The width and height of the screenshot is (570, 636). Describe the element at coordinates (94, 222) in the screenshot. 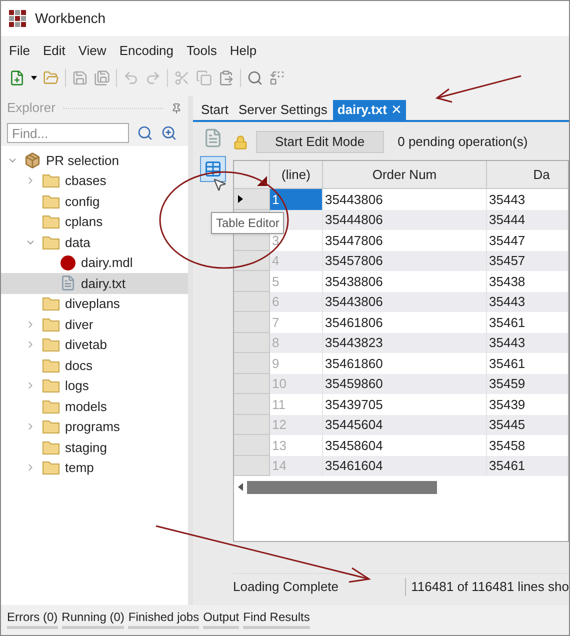

I see `tree-item: cplans` at that location.